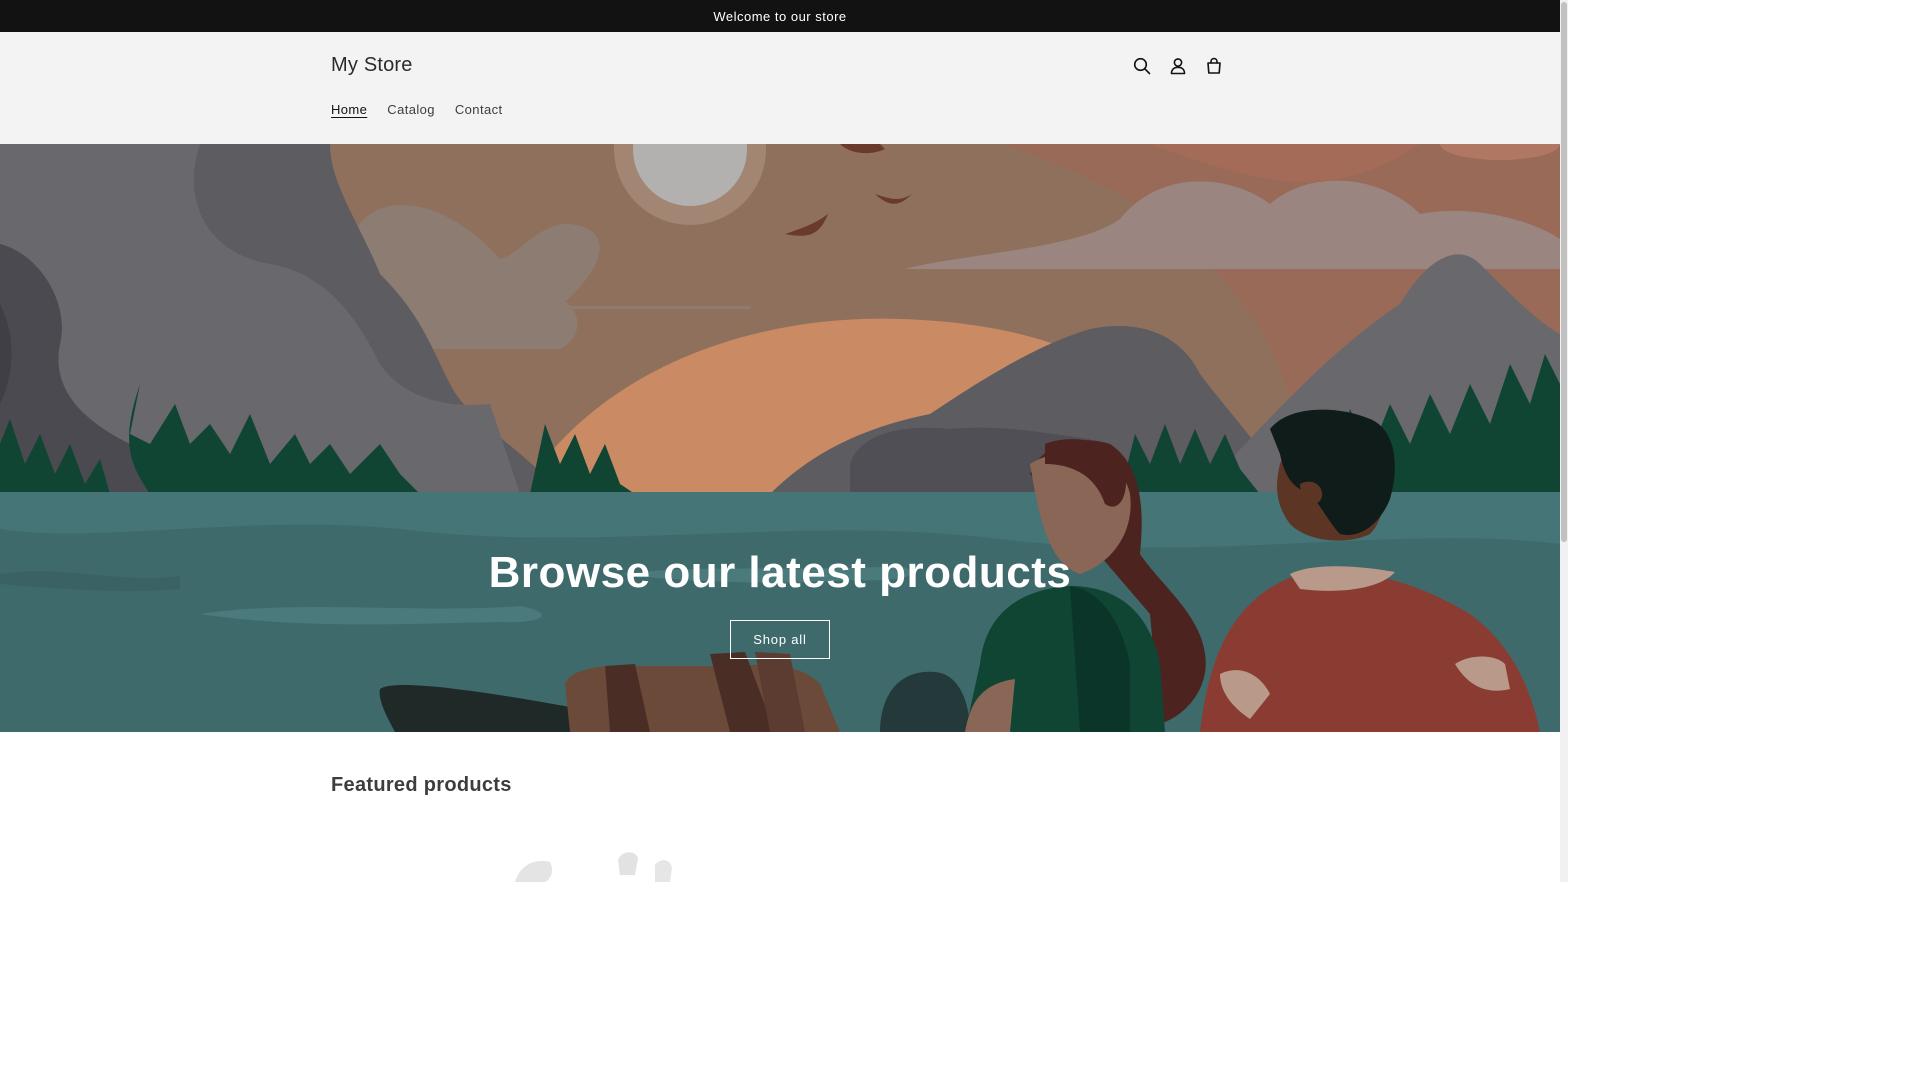  I want to click on product-image-peek, so click(593, 867).